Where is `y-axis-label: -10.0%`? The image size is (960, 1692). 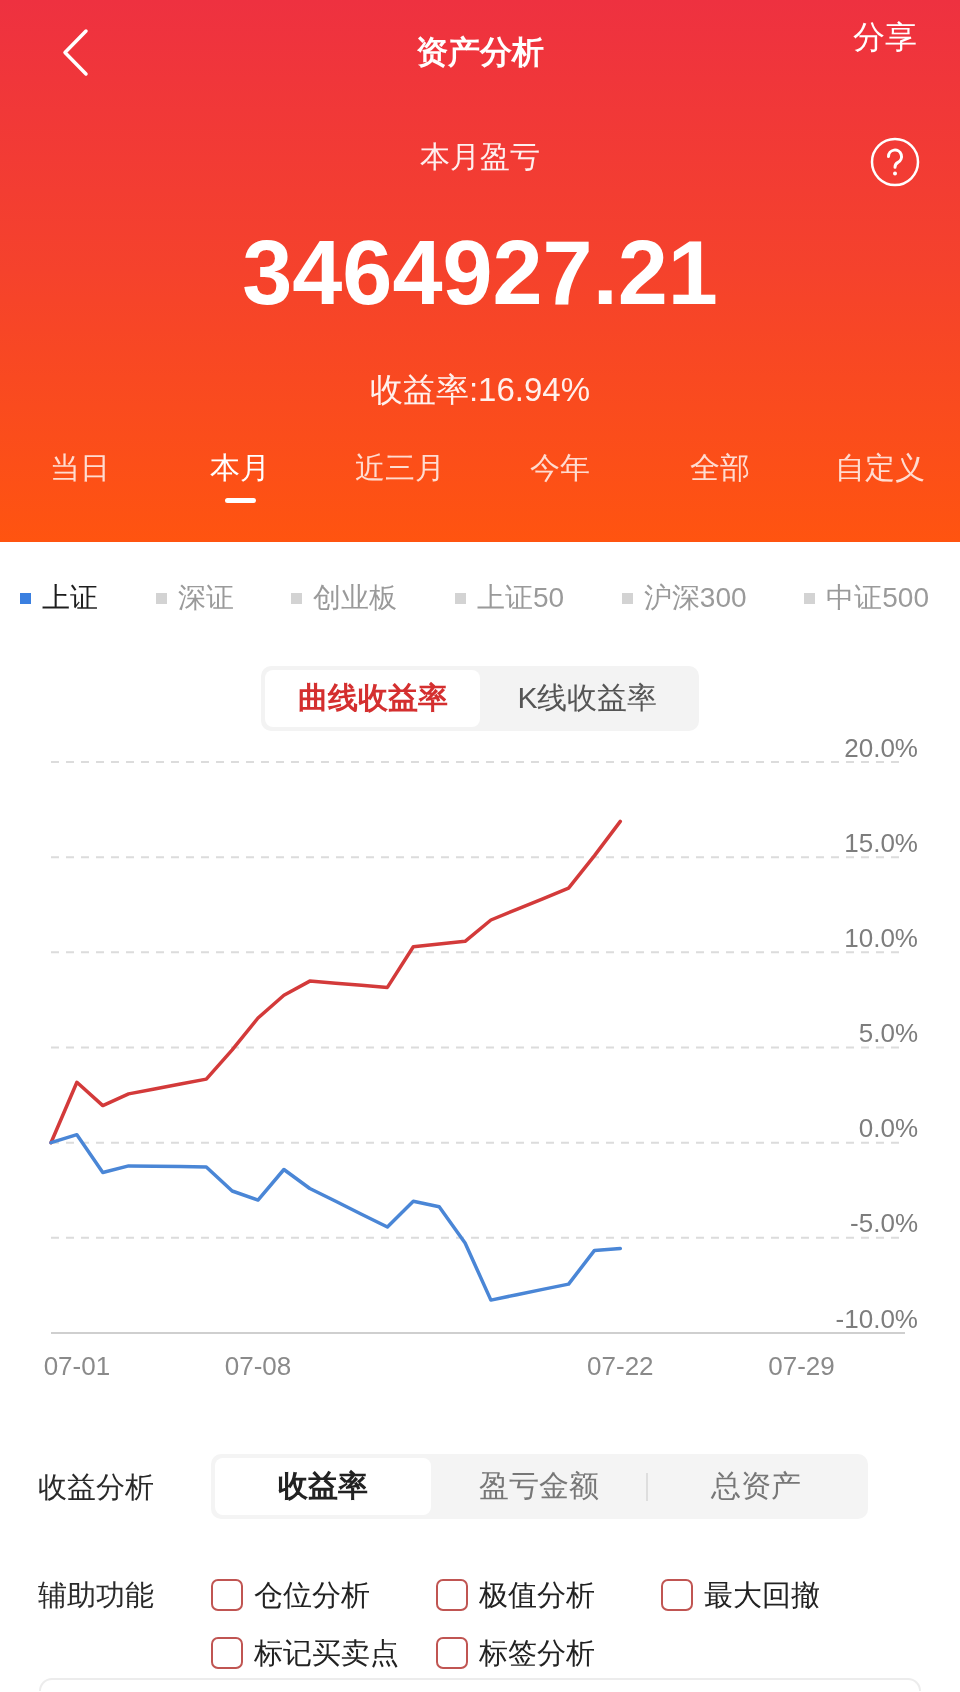 y-axis-label: -10.0% is located at coordinates (876, 1318).